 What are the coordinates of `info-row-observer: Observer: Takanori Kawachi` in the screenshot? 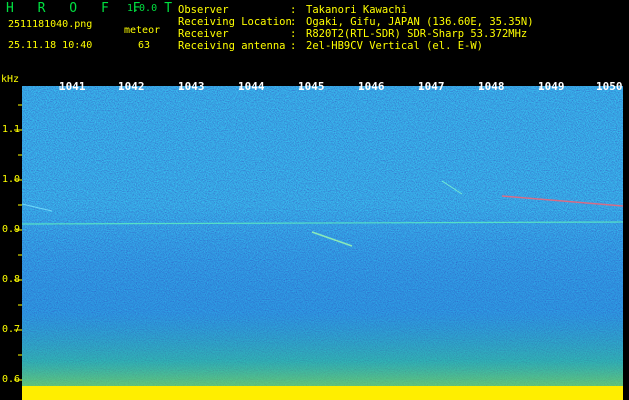 It's located at (292, 10).